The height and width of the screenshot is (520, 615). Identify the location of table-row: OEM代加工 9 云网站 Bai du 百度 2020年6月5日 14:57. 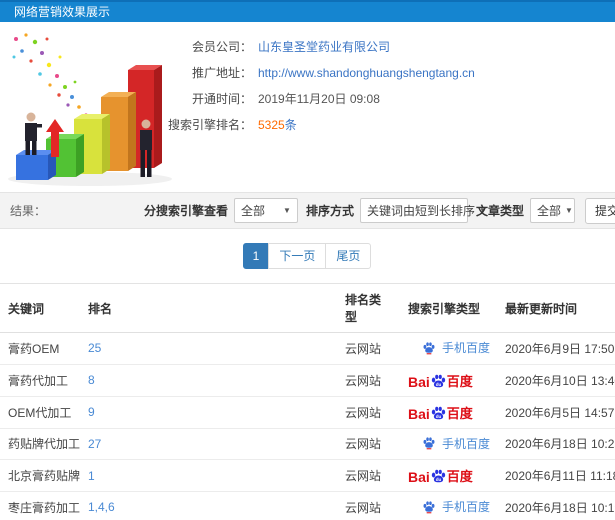
(307, 412).